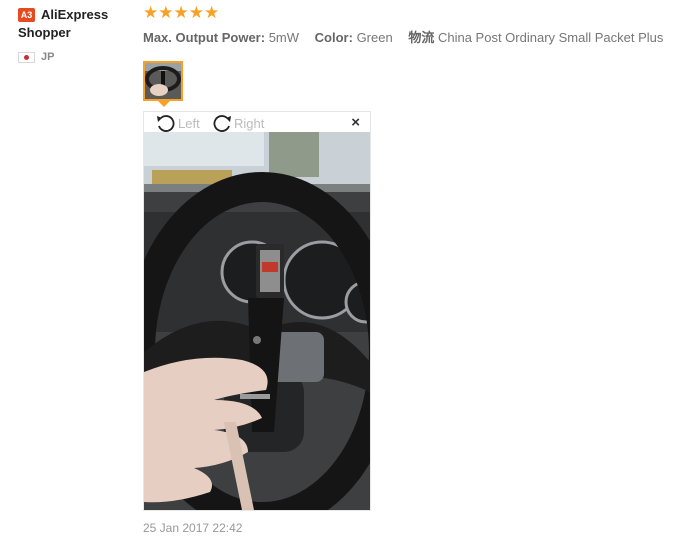 Image resolution: width=695 pixels, height=536 pixels. I want to click on rotate-left-icon, so click(166, 123).